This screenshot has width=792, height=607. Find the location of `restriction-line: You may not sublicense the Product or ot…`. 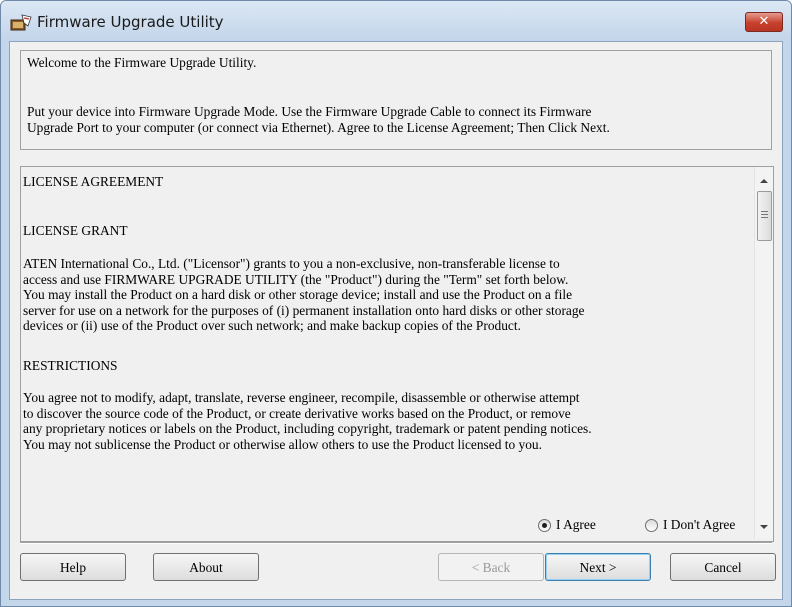

restriction-line: You may not sublicense the Product or ot… is located at coordinates (282, 444).